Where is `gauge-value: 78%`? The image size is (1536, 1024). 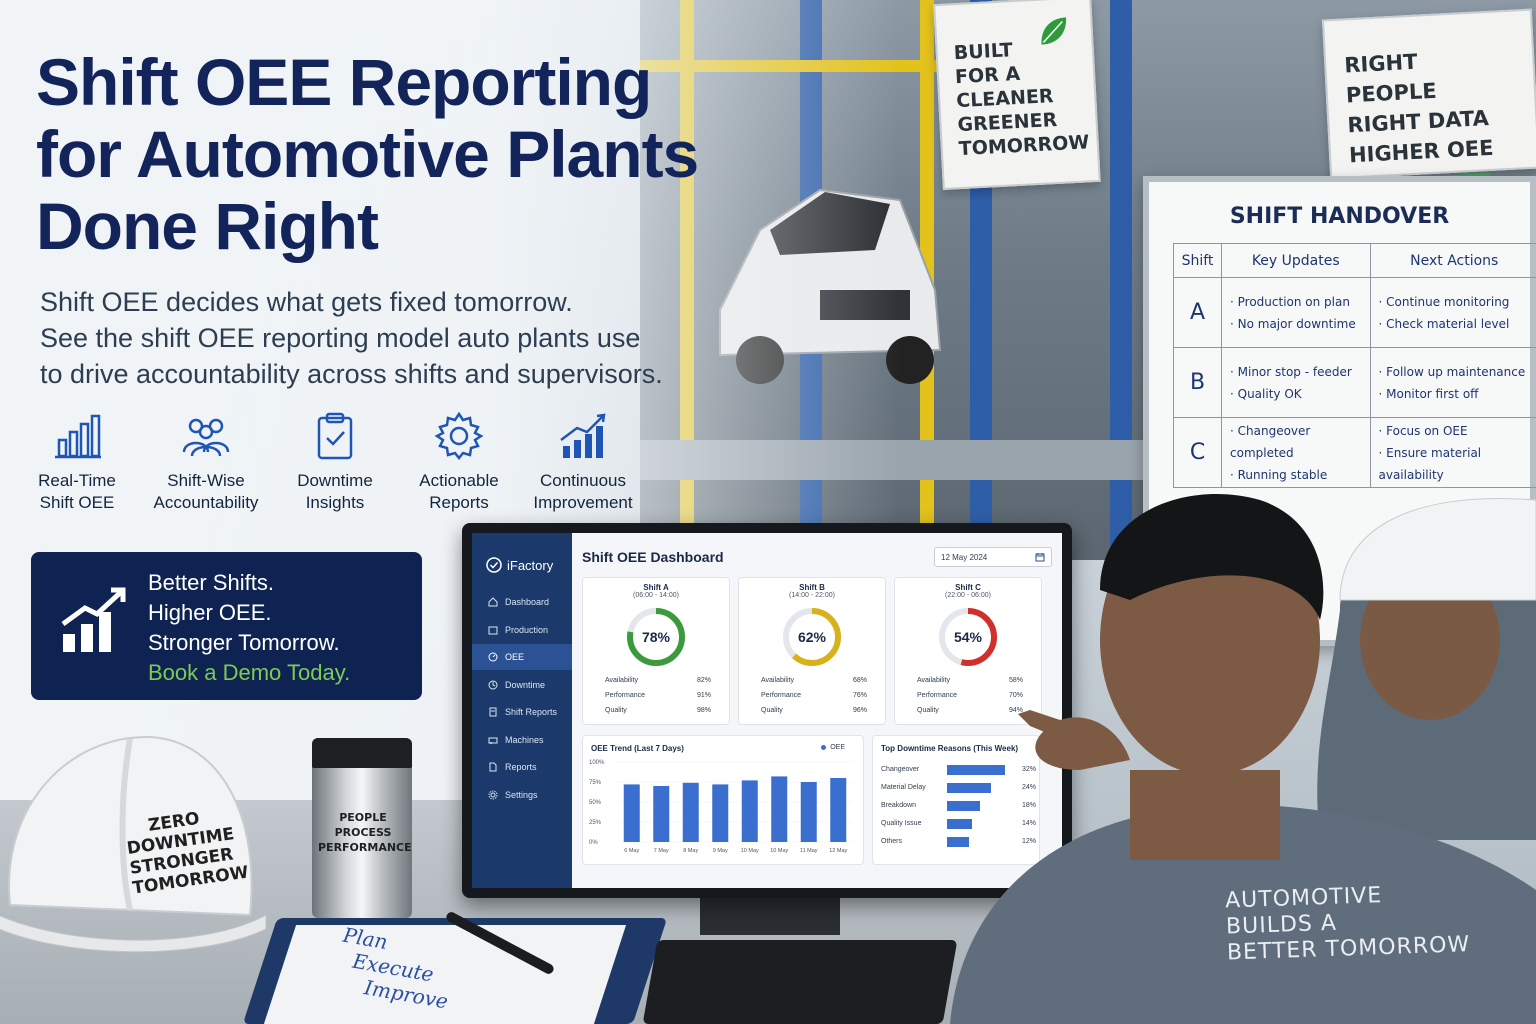
gauge-value: 78% is located at coordinates (656, 637).